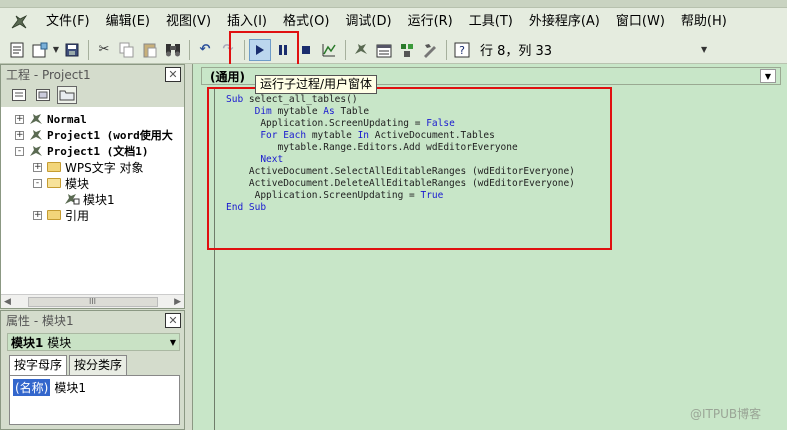 This screenshot has height=430, width=787. What do you see at coordinates (104, 167) in the screenshot?
I see `tree-item-label: WPS文字 对象` at bounding box center [104, 167].